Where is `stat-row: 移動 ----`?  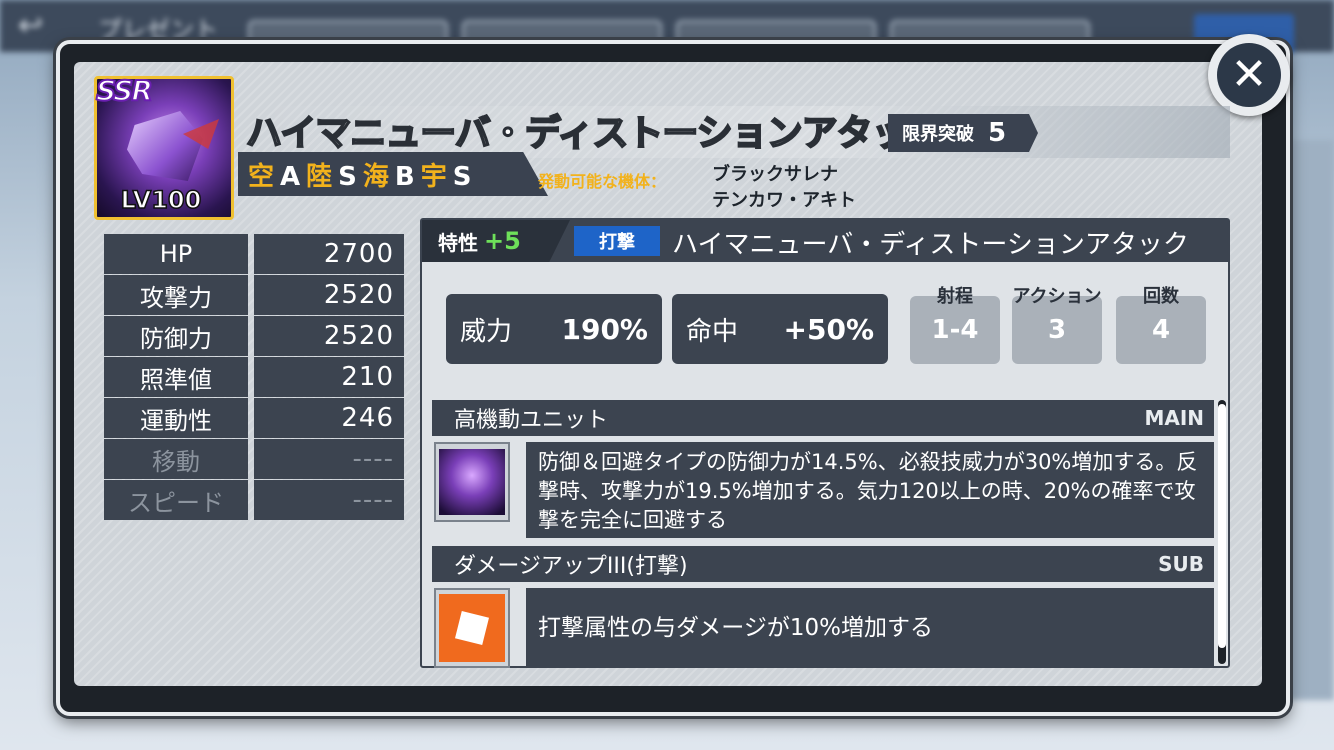 stat-row: 移動 ---- is located at coordinates (255, 459).